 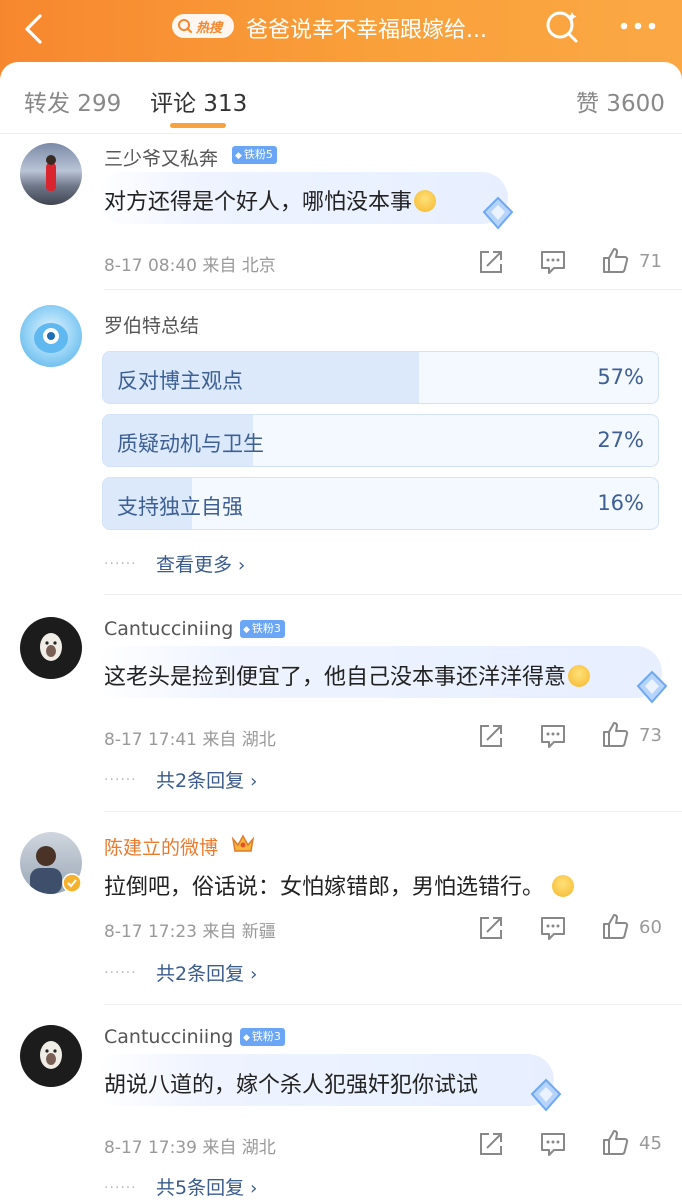 What do you see at coordinates (209, 28) in the screenshot?
I see `hot-search-label: 热搜` at bounding box center [209, 28].